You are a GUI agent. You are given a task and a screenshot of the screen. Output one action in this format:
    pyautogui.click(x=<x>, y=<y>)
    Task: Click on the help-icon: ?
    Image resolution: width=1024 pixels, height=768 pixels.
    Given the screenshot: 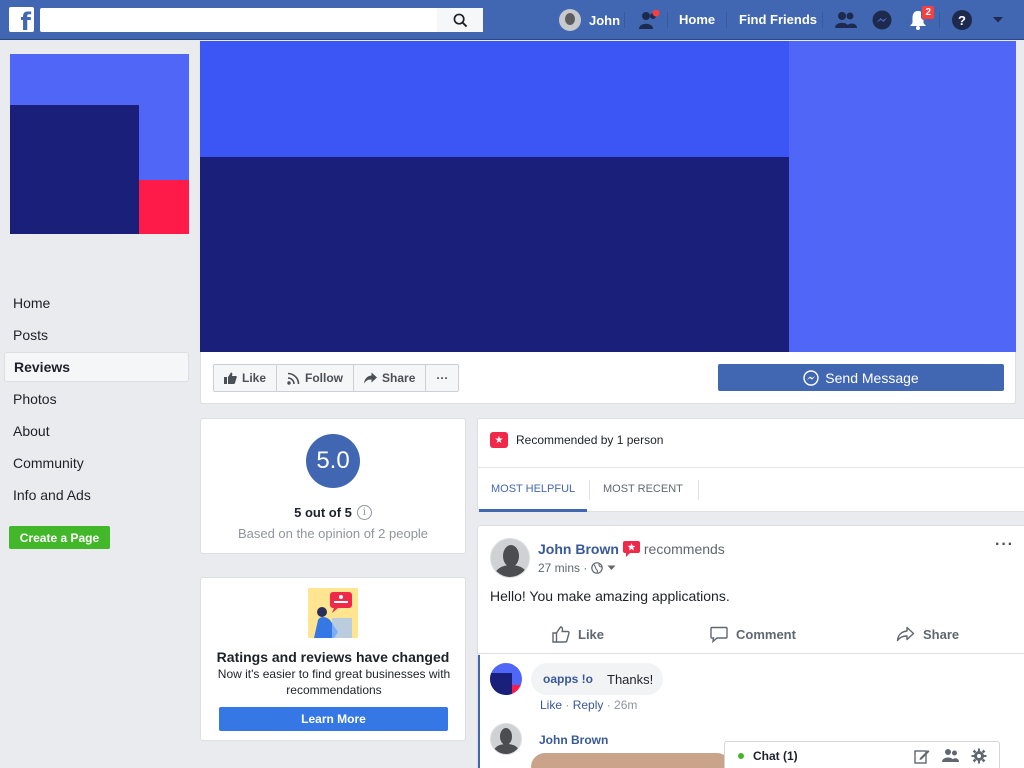 What is the action you would take?
    pyautogui.click(x=962, y=20)
    